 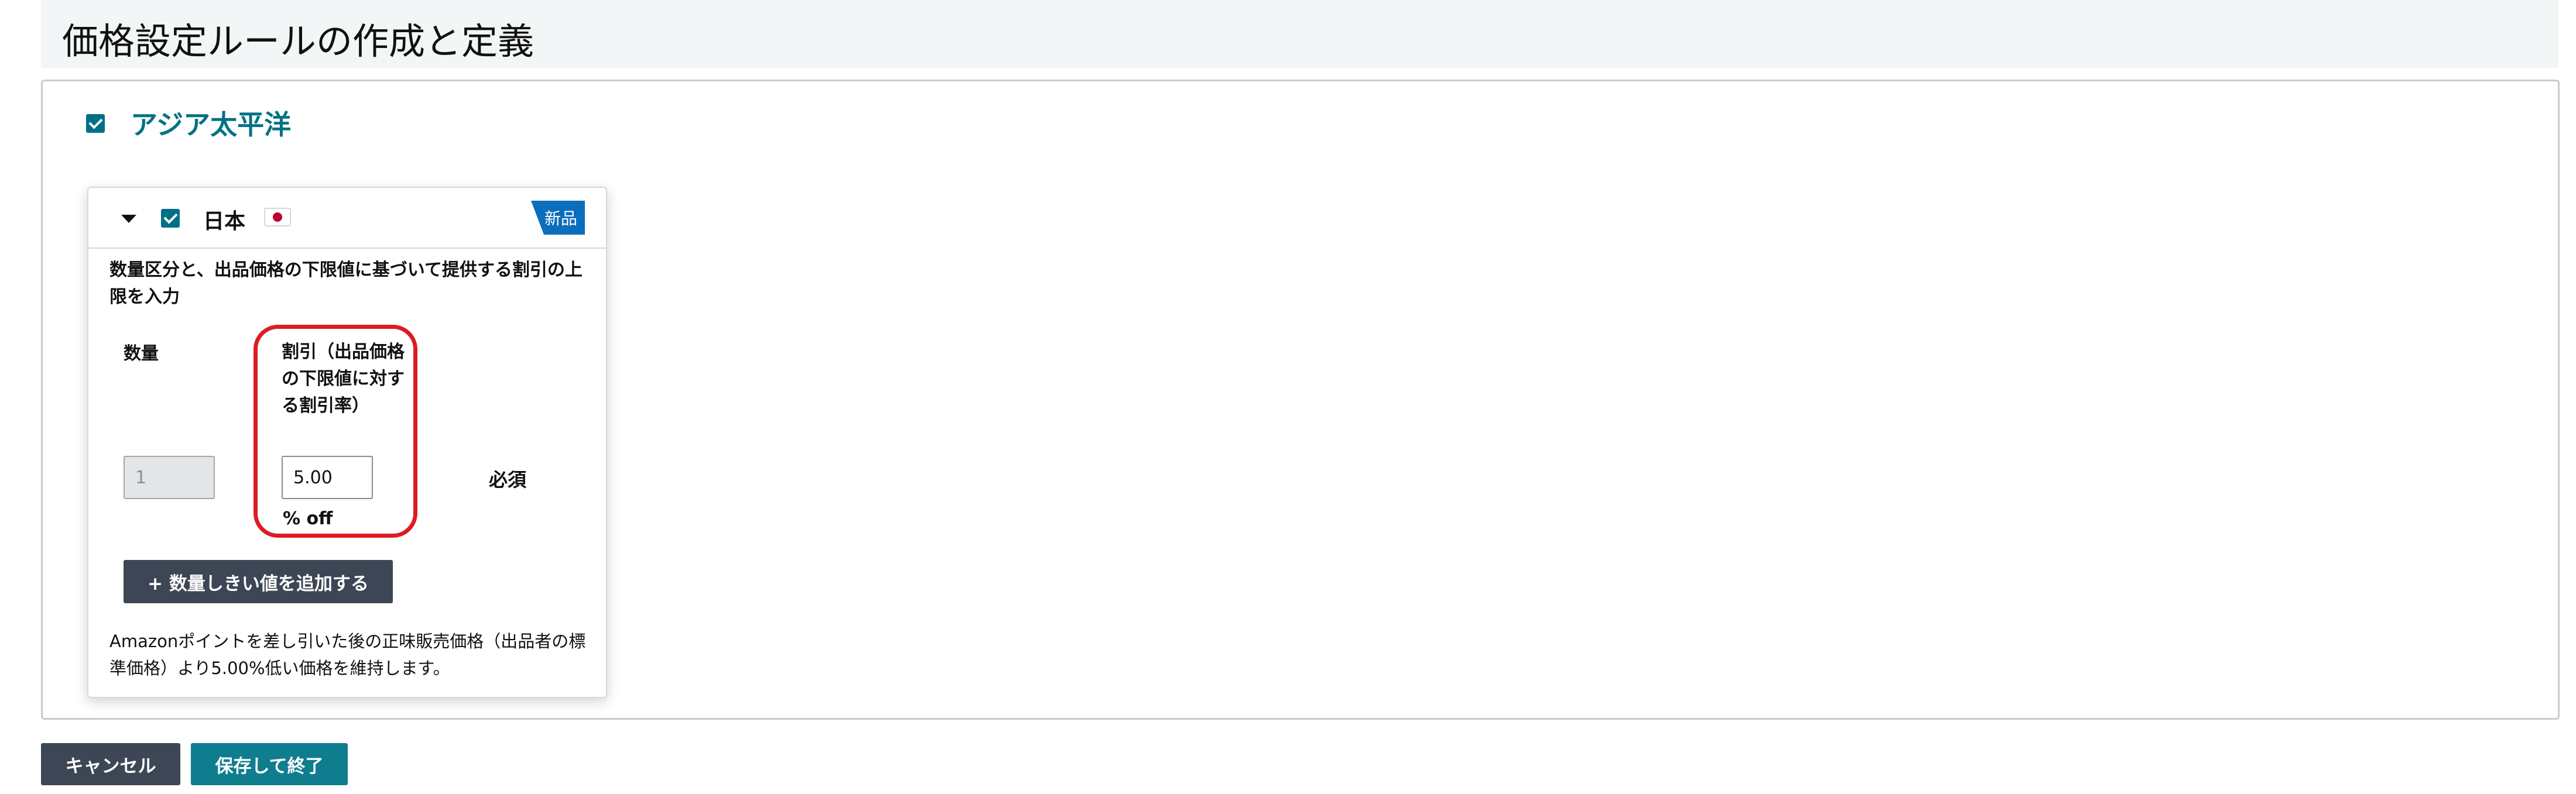 What do you see at coordinates (211, 123) in the screenshot?
I see `region-label: アジア太平洋` at bounding box center [211, 123].